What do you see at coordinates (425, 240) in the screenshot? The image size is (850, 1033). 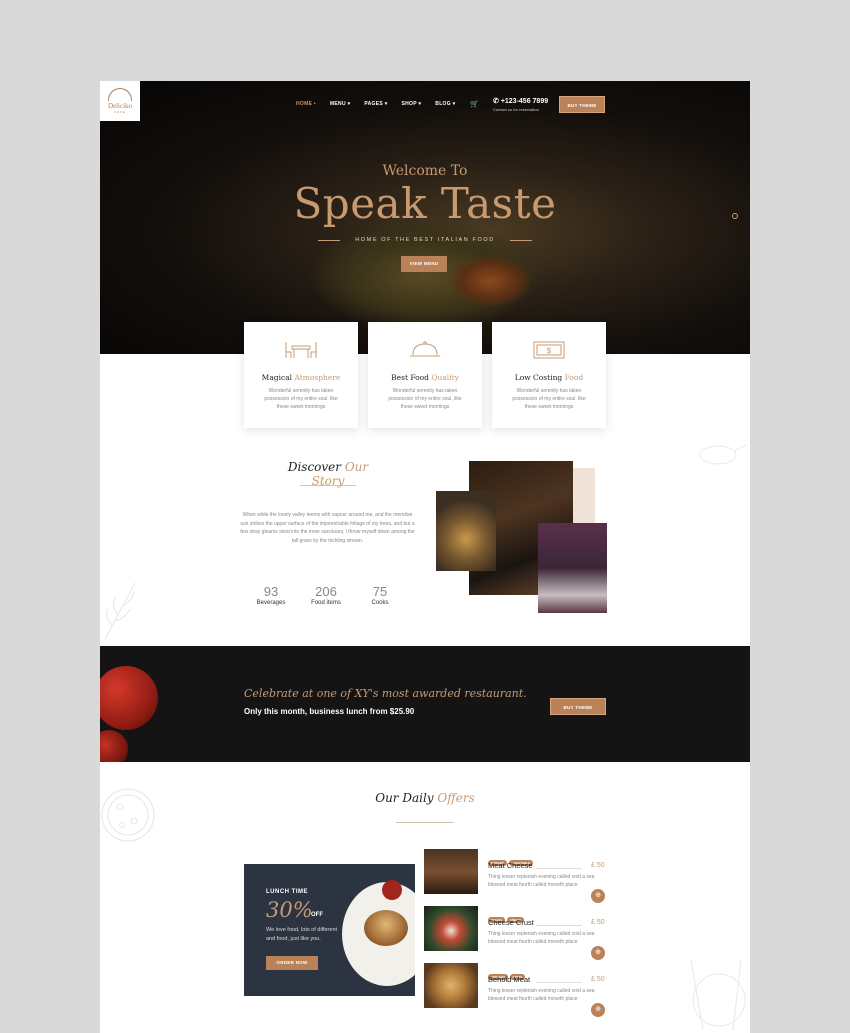 I see `hero-tagline: HOME OF THE BEST ITALIAN FOOD` at bounding box center [425, 240].